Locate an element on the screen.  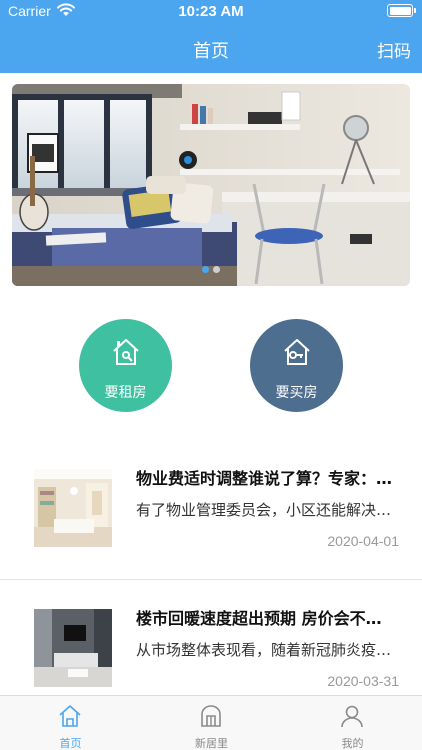
scan-button: 扫码 is located at coordinates (394, 49).